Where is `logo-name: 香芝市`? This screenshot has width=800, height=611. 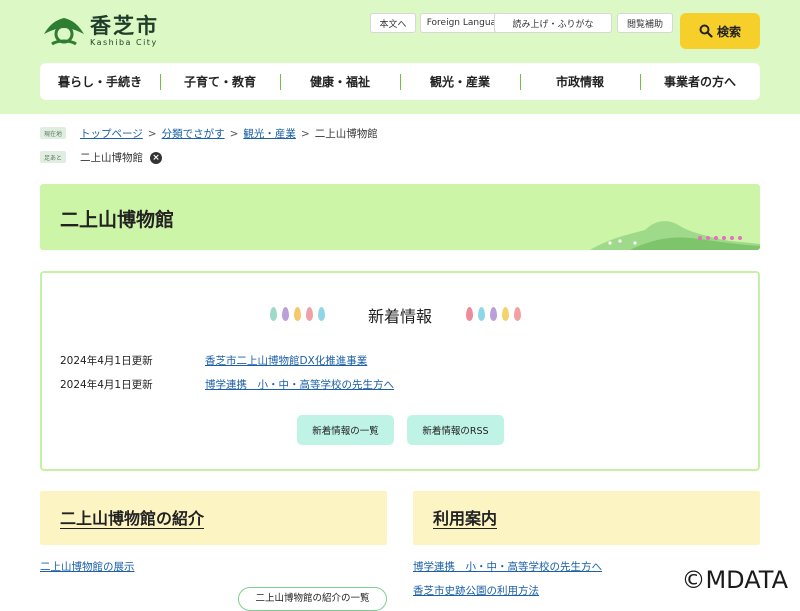
logo-name: 香芝市 is located at coordinates (124, 26).